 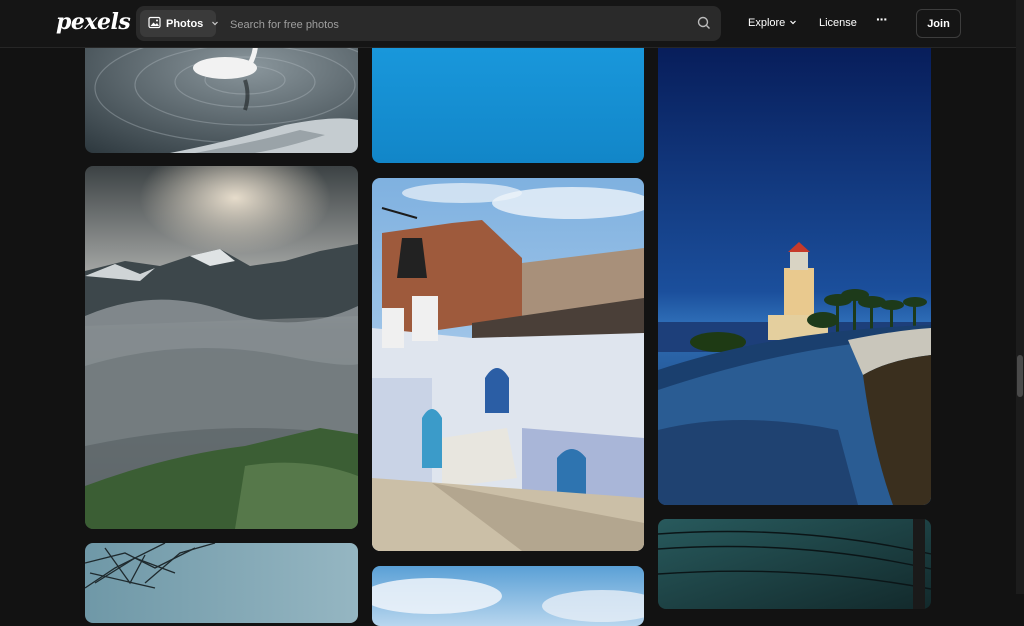 What do you see at coordinates (154, 24) in the screenshot?
I see `image-icon` at bounding box center [154, 24].